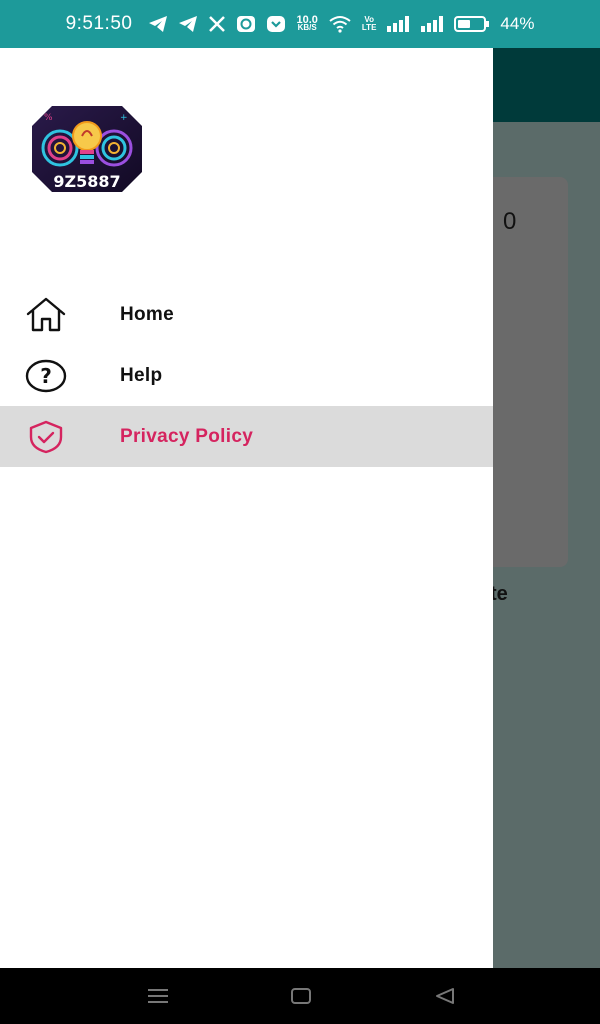 The width and height of the screenshot is (600, 1024). I want to click on volte-icon: Vo LTE, so click(369, 23).